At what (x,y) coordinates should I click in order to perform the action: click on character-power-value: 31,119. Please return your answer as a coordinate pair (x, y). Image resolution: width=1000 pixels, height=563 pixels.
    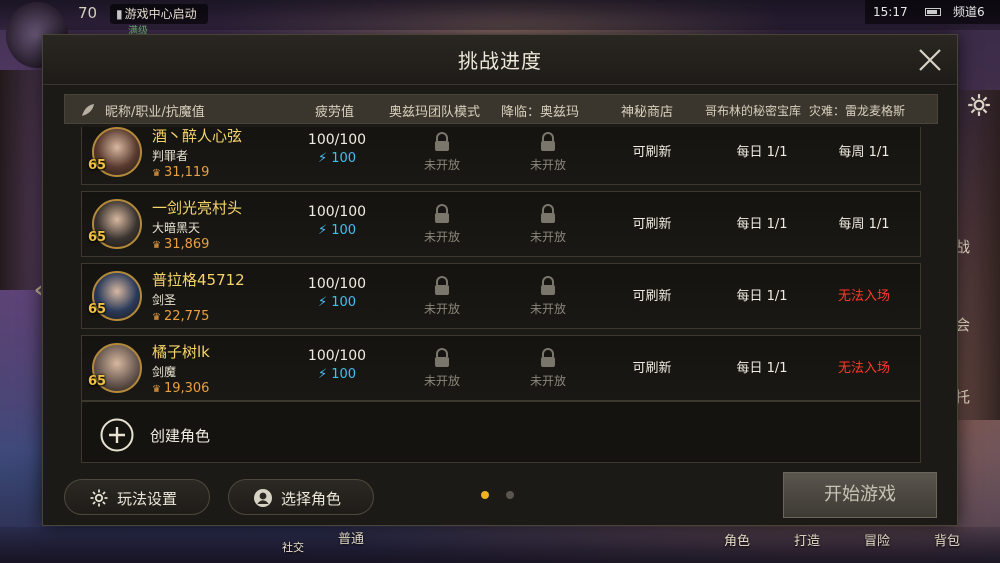
    Looking at the image, I should click on (186, 172).